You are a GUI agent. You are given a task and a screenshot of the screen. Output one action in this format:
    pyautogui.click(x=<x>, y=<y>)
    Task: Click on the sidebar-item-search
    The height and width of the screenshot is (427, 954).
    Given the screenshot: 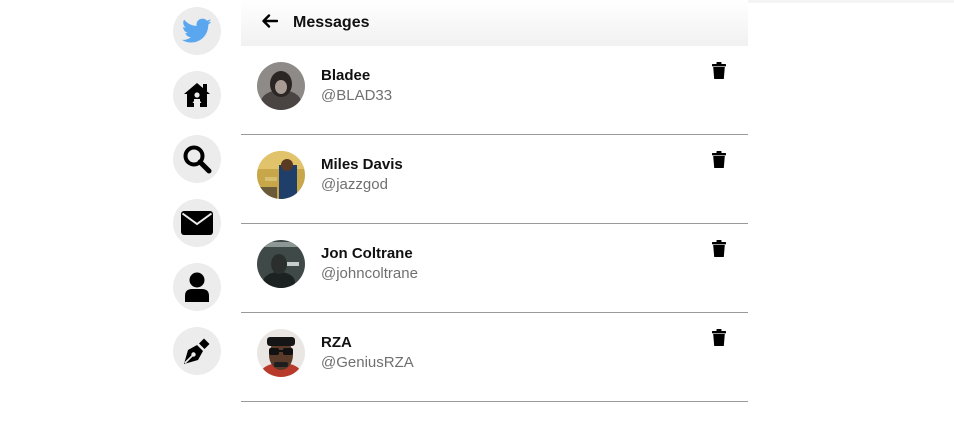 What is the action you would take?
    pyautogui.click(x=197, y=159)
    